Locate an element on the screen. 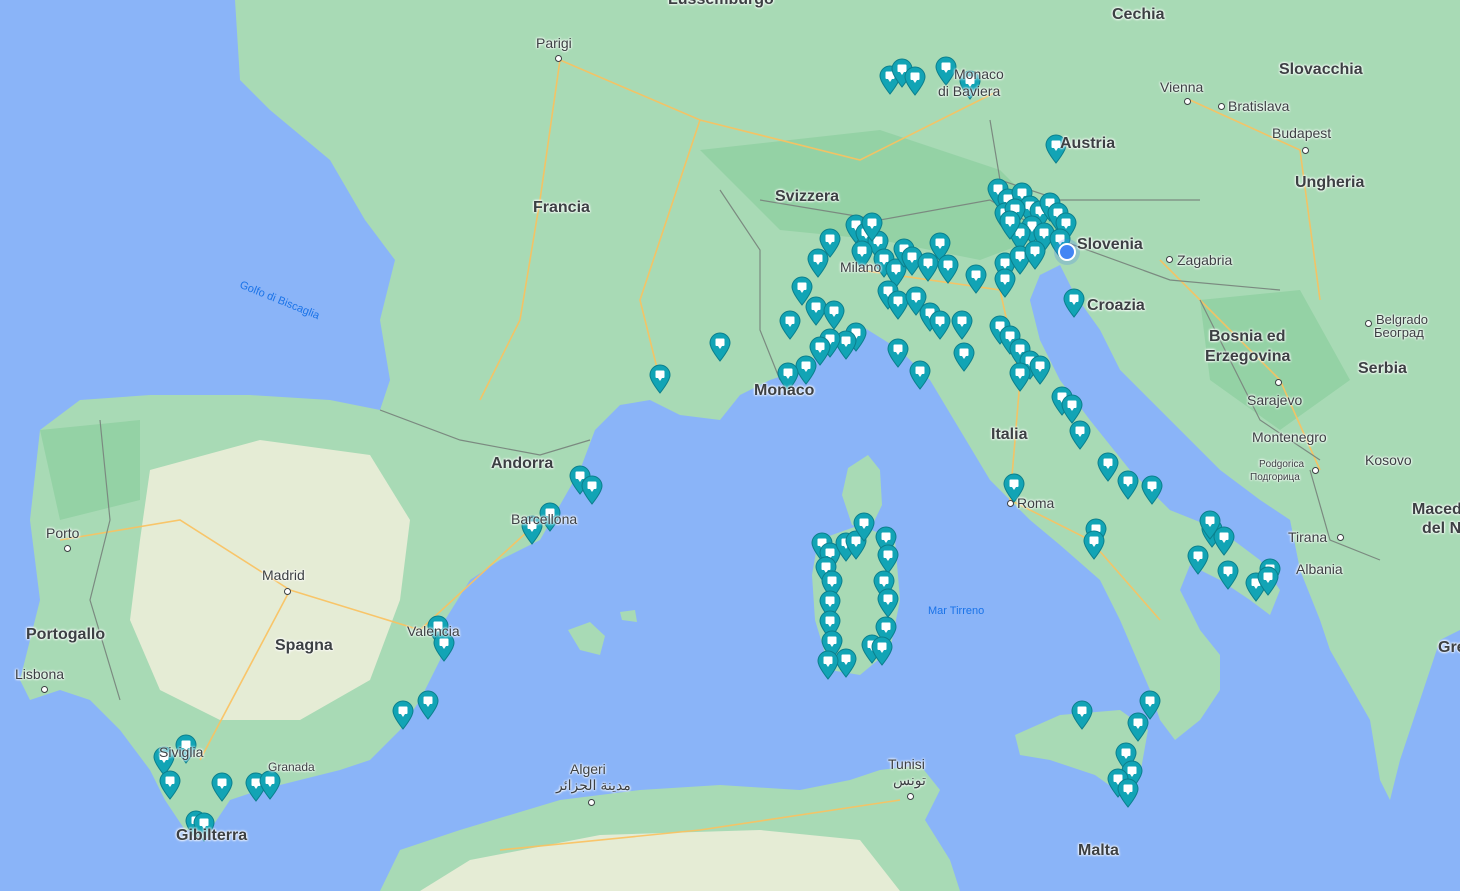 This screenshot has width=1460, height=891. city-dot-lisbon is located at coordinates (44, 689).